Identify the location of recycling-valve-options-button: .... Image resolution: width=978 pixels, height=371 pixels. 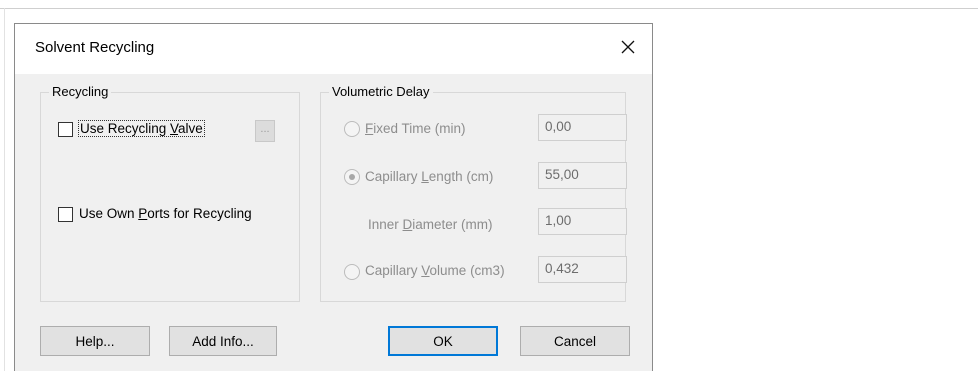
(265, 131).